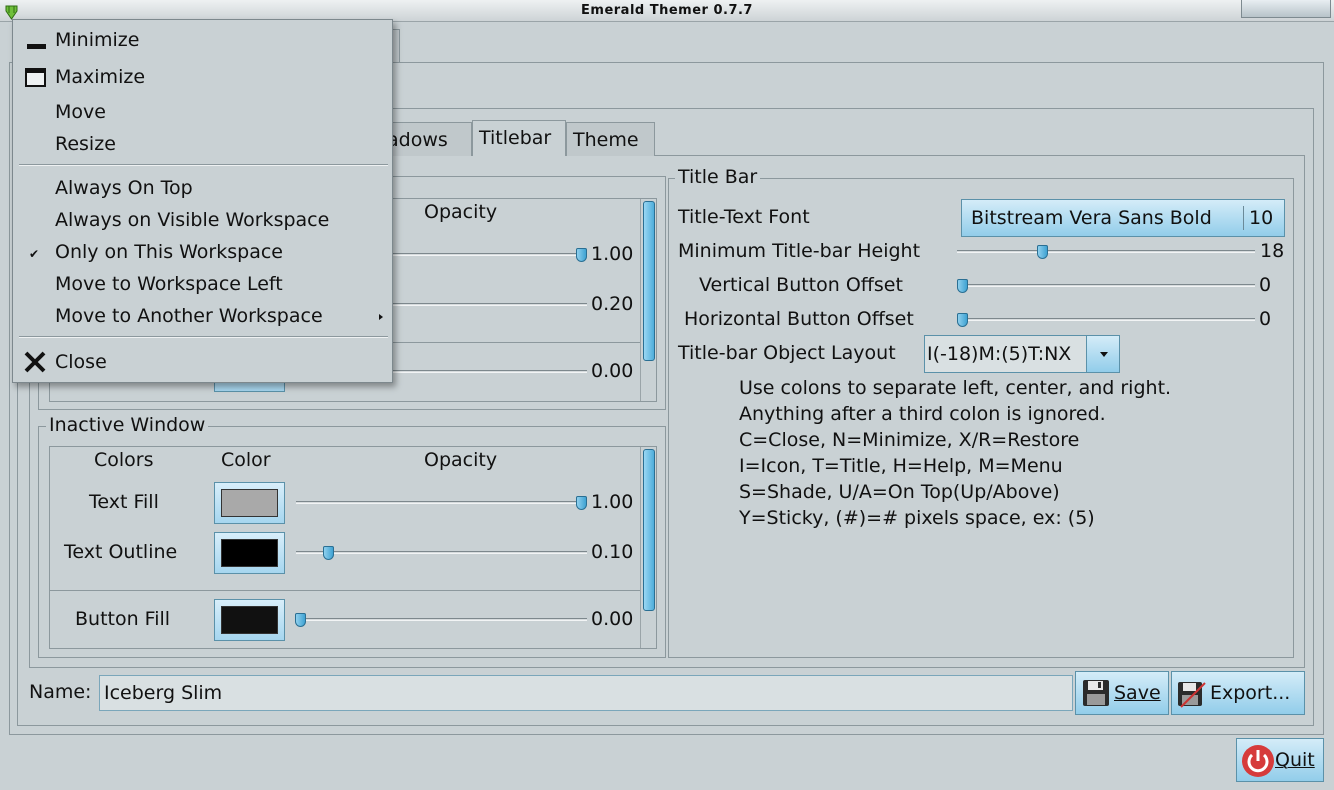 This screenshot has height=790, width=1334. What do you see at coordinates (60, 692) in the screenshot?
I see `name-label: Name:` at bounding box center [60, 692].